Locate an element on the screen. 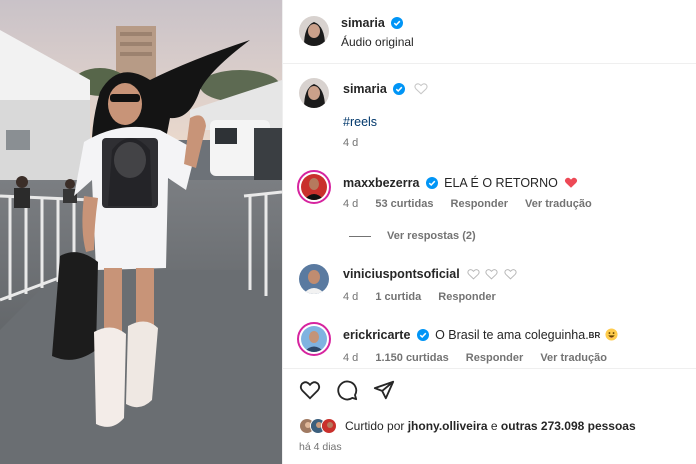 Image resolution: width=696 pixels, height=464 pixels. caption: simaria #reels 4 d is located at coordinates (489, 114).